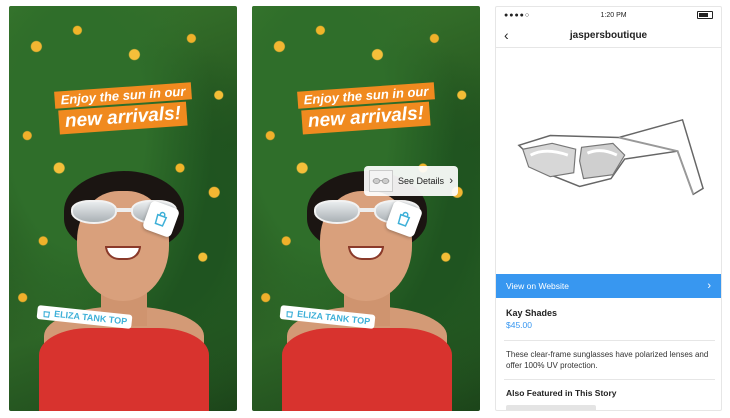  What do you see at coordinates (705, 15) in the screenshot?
I see `battery-icon` at bounding box center [705, 15].